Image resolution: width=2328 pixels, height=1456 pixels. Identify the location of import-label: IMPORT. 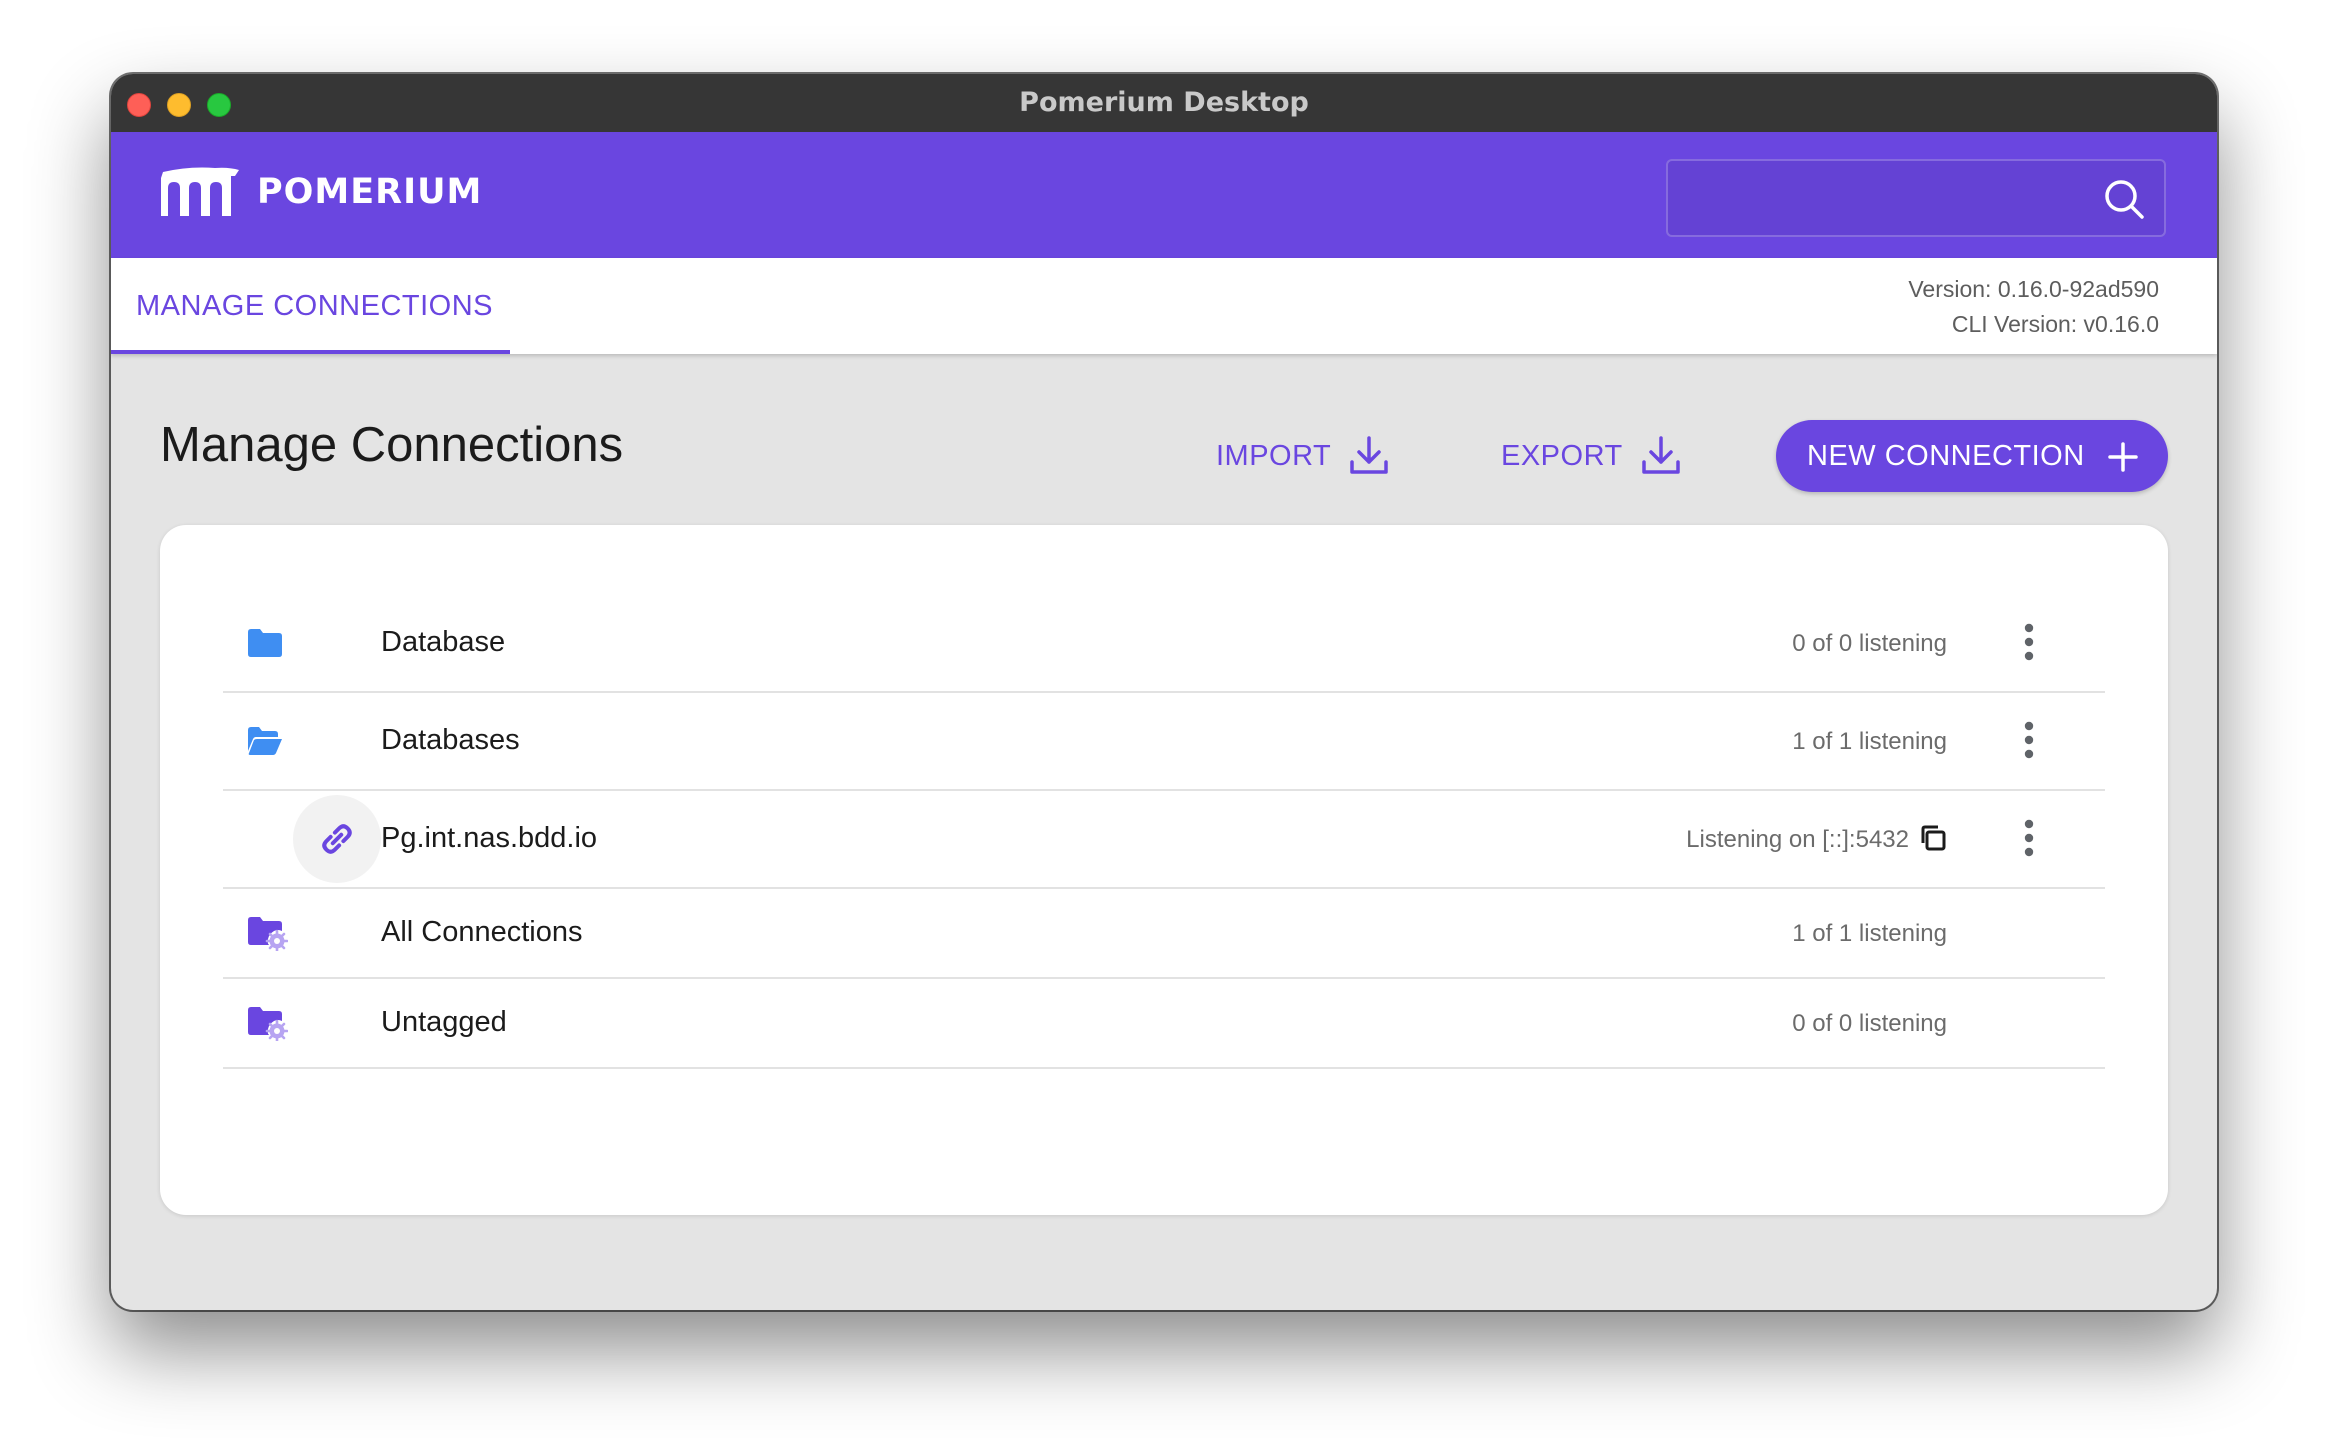
(1274, 455).